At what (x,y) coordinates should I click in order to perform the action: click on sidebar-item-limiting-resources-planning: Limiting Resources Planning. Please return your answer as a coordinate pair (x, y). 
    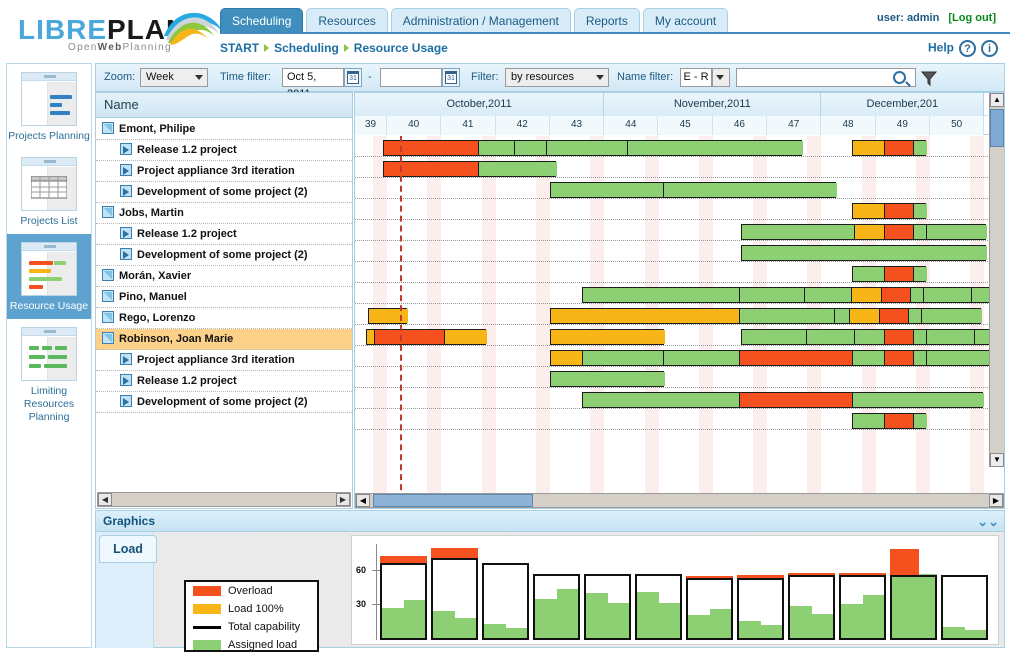
    Looking at the image, I should click on (49, 374).